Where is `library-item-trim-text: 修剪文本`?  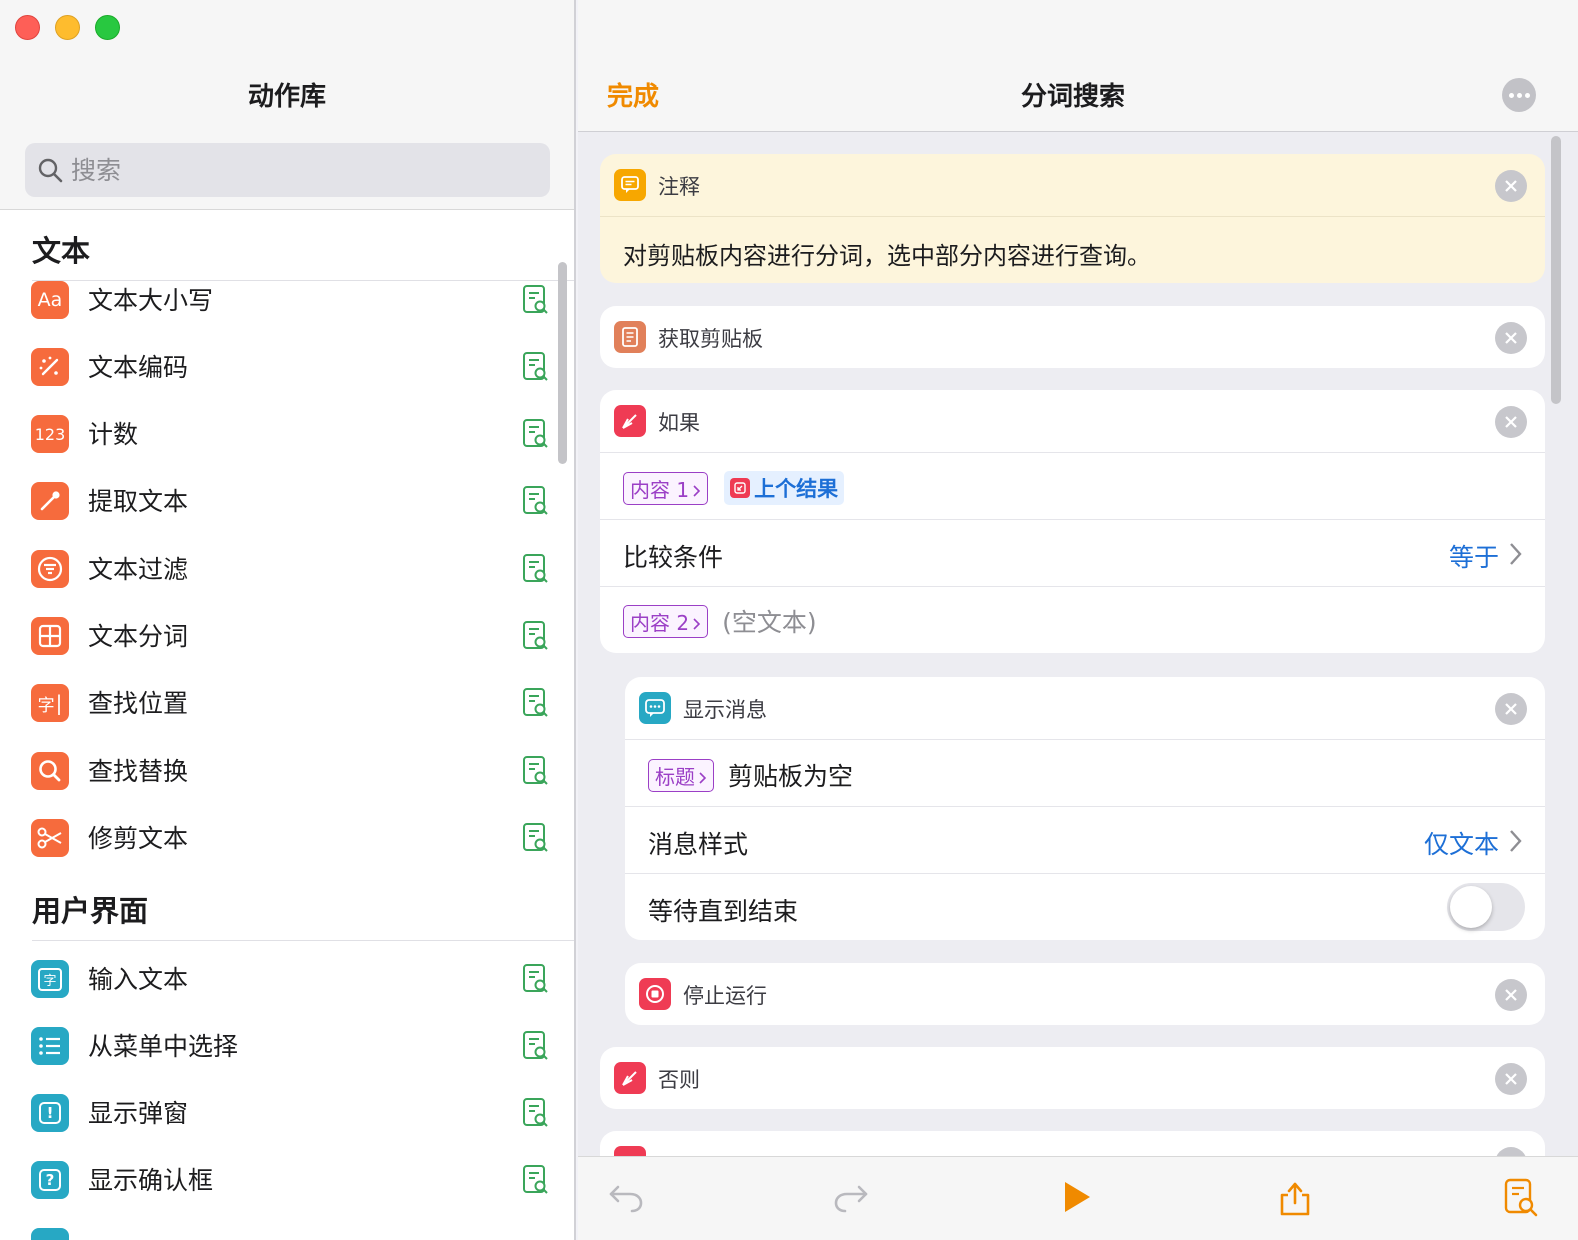
library-item-trim-text: 修剪文本 is located at coordinates (287, 839).